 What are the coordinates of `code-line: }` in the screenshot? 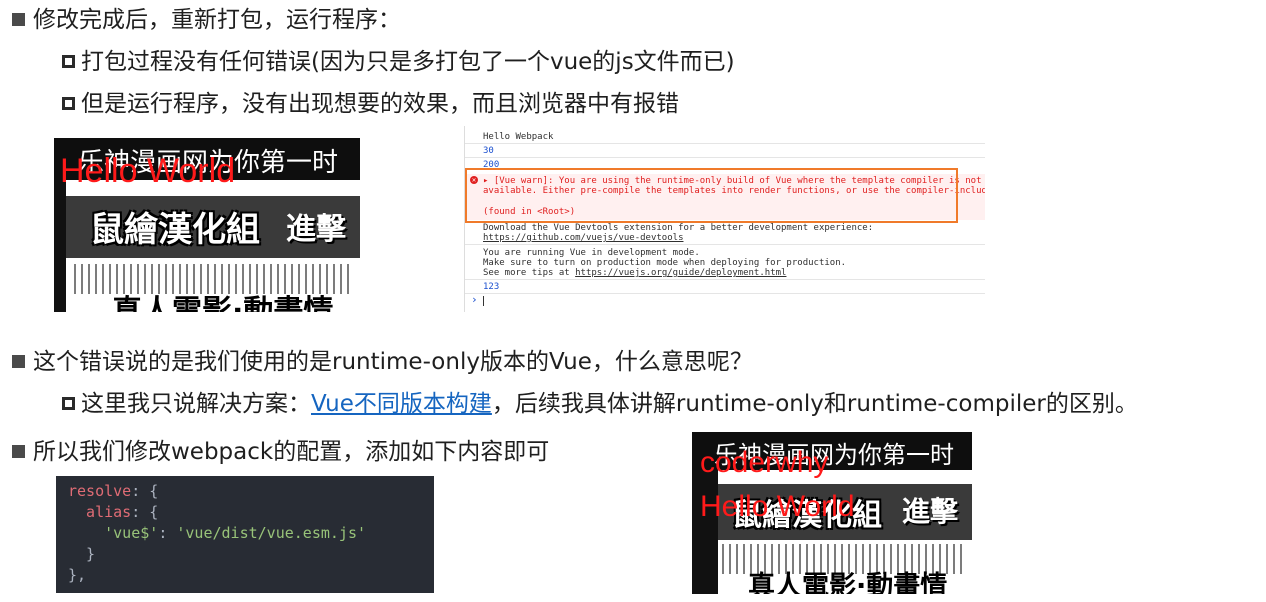 It's located at (82, 554).